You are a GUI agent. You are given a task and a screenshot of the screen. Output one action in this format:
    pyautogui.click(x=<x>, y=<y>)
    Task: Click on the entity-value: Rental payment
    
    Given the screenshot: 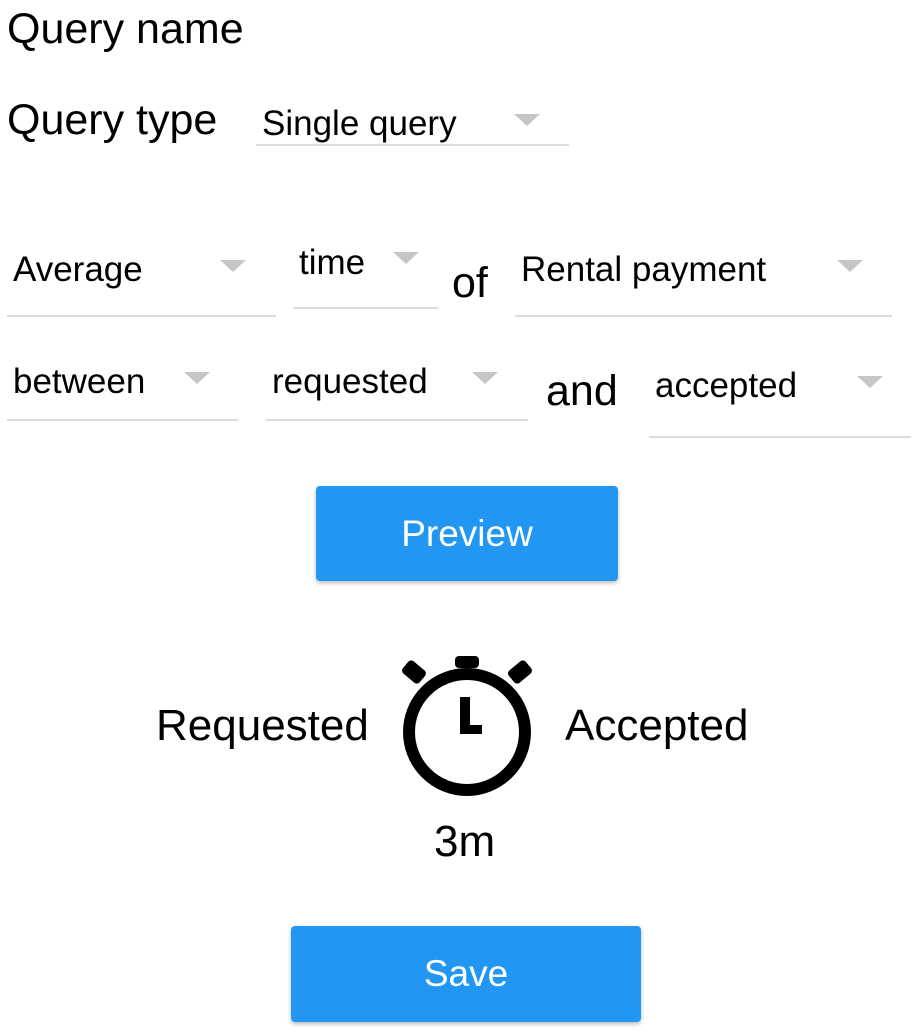 What is the action you would take?
    pyautogui.click(x=644, y=269)
    